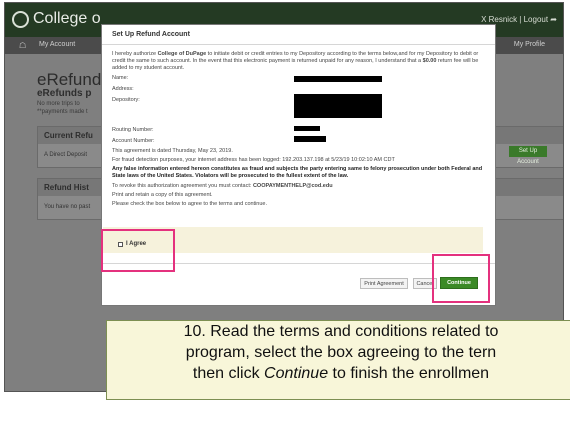 The width and height of the screenshot is (570, 421). What do you see at coordinates (310, 139) in the screenshot?
I see `redacted-account` at bounding box center [310, 139].